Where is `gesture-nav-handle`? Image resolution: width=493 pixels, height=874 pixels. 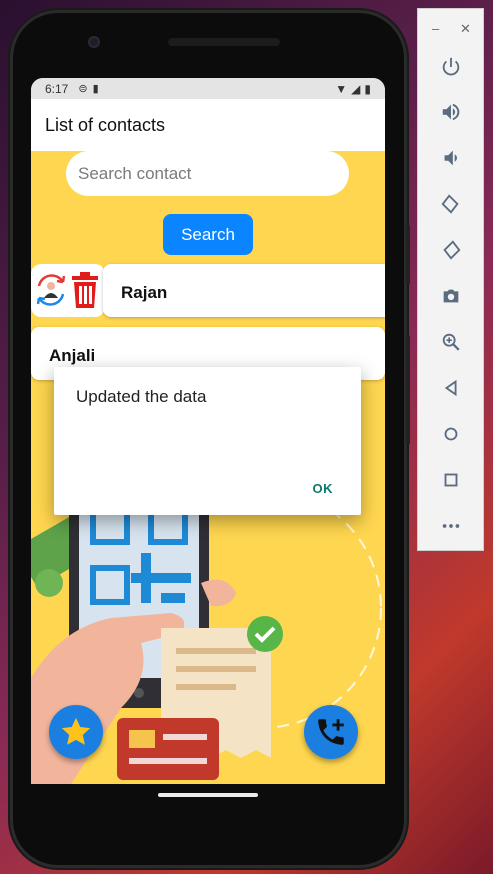
gesture-nav-handle is located at coordinates (208, 795).